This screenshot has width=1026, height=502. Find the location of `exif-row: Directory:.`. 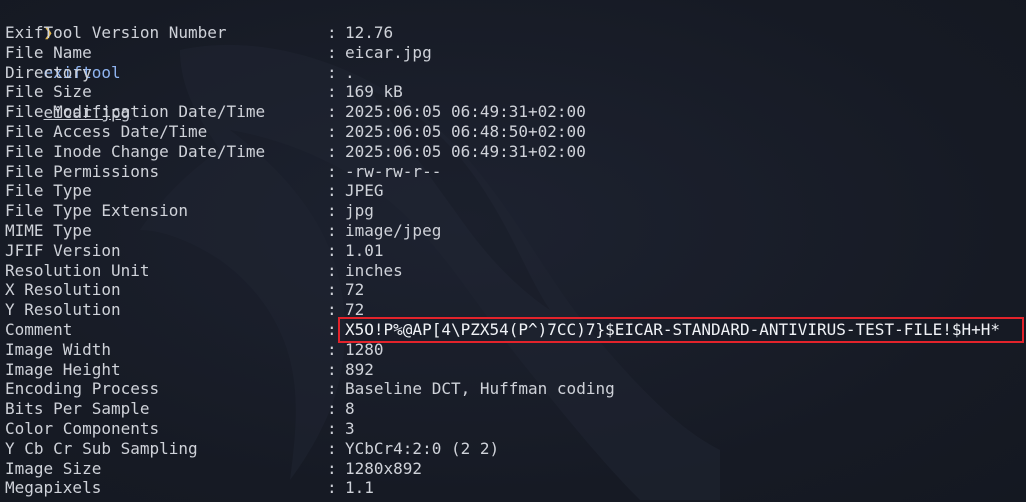

exif-row: Directory:. is located at coordinates (515, 73).